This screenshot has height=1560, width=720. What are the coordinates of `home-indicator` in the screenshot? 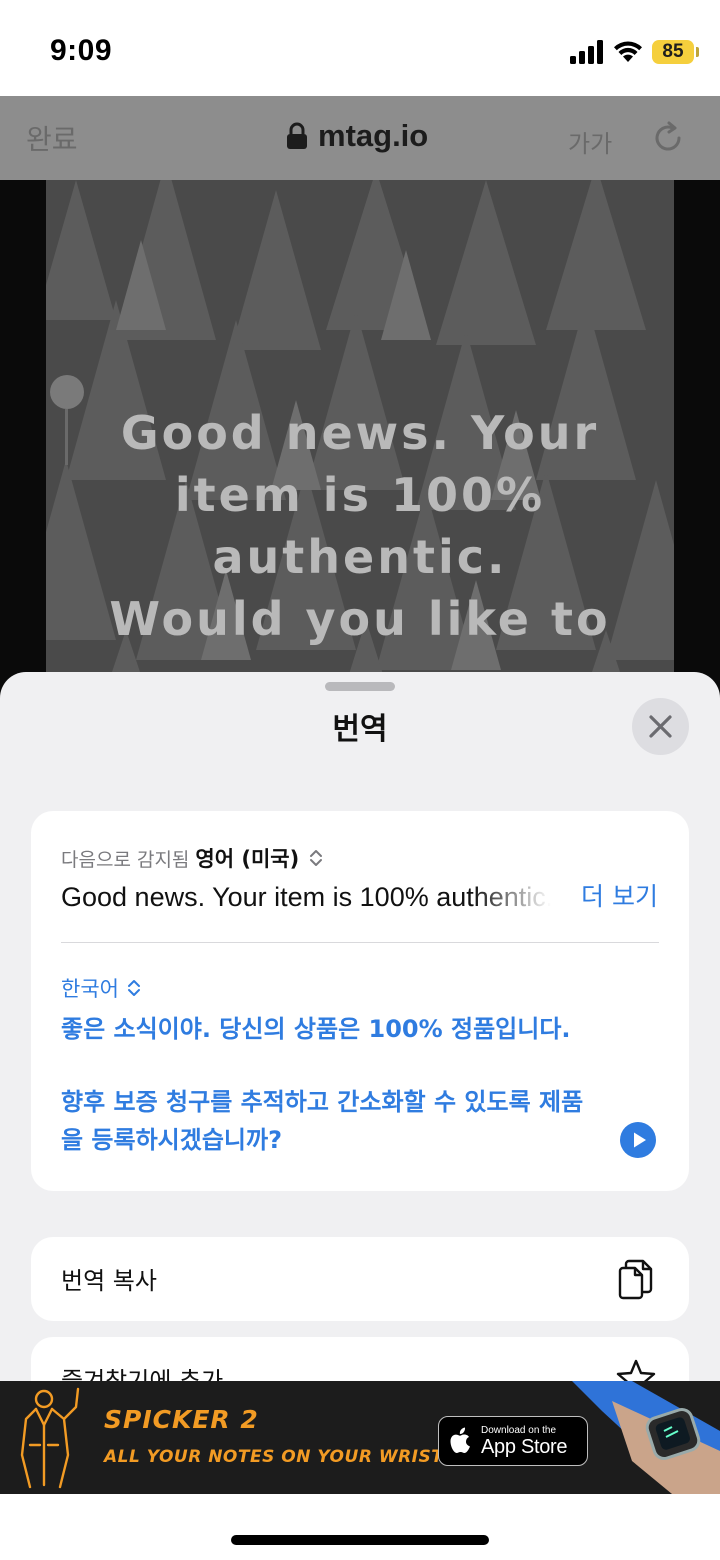 It's located at (360, 1540).